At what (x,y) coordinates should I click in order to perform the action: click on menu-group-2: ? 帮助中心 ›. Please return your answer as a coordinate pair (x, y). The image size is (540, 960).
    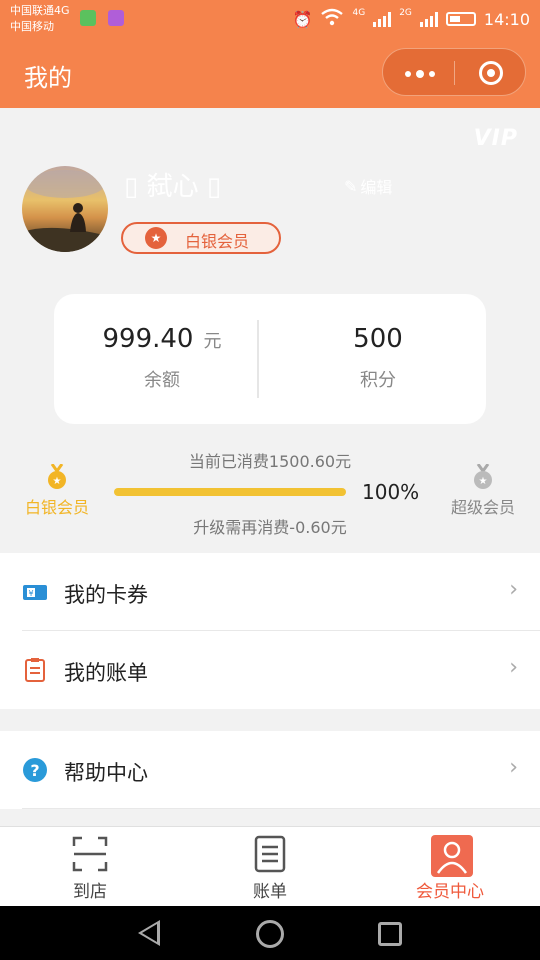
    Looking at the image, I should click on (270, 770).